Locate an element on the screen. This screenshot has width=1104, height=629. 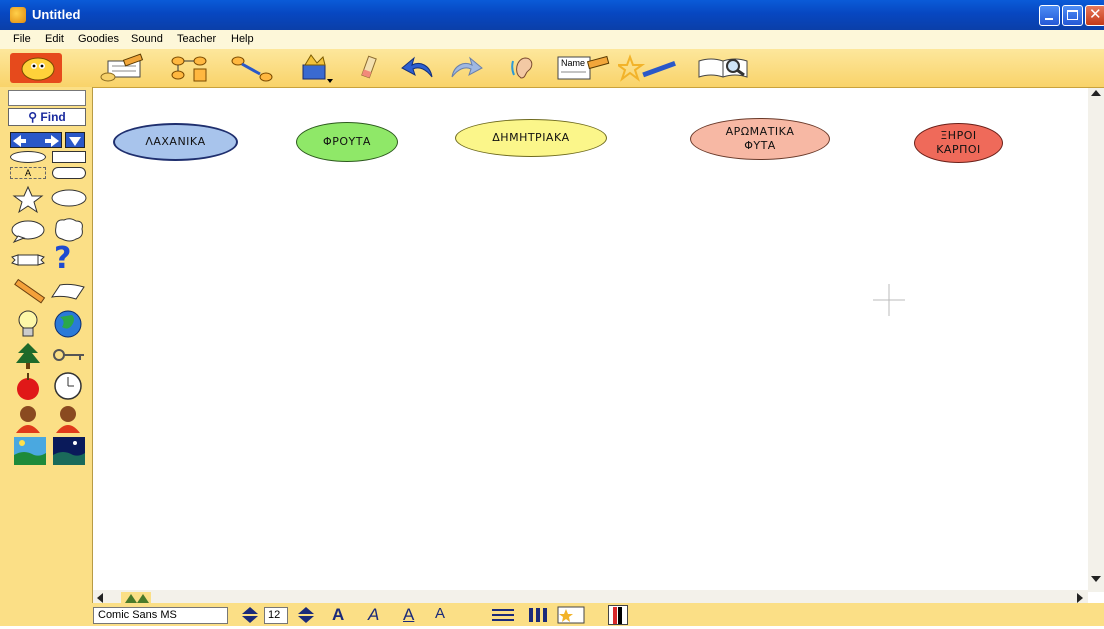
find-button-label: Find is located at coordinates (53, 117).